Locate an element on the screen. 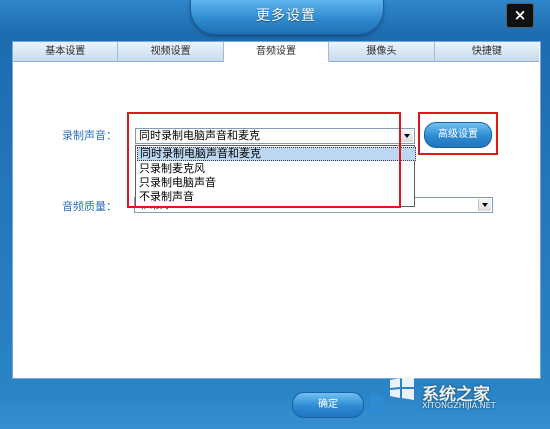 Image resolution: width=550 pixels, height=429 pixels. tab-hotkeys: 快捷键 is located at coordinates (487, 52).